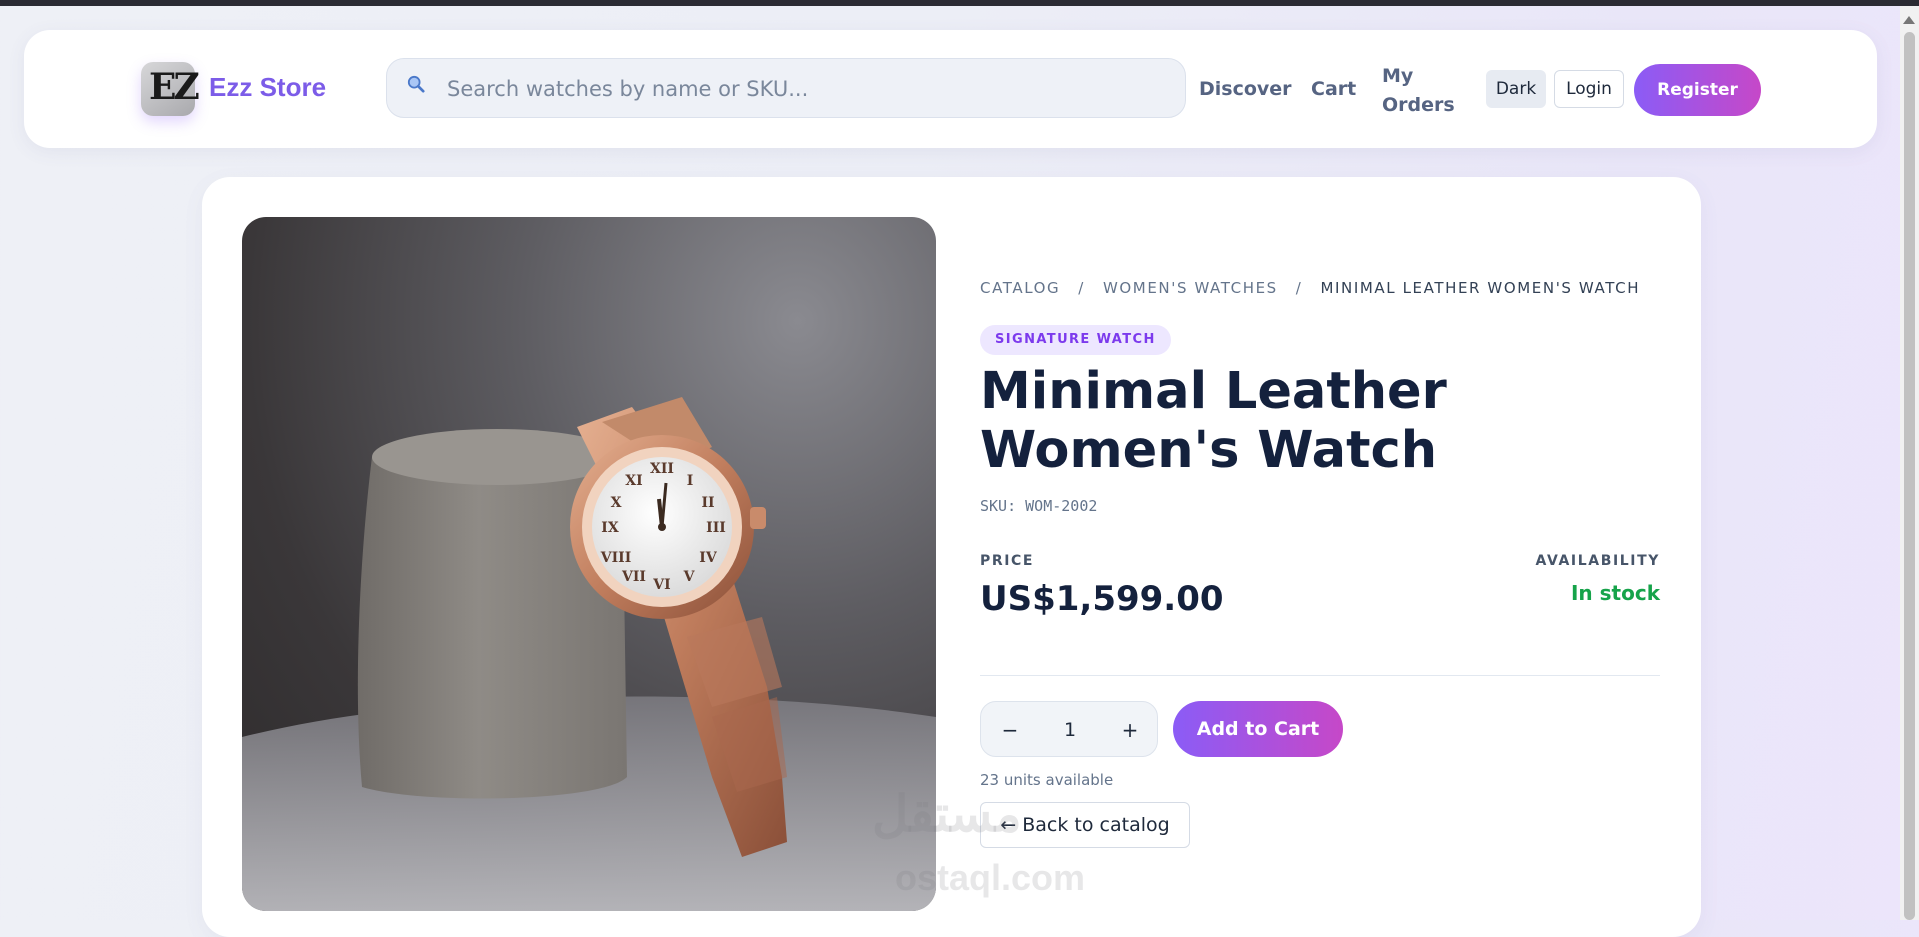  Describe the element at coordinates (807, 89) in the screenshot. I see `search-input` at that location.